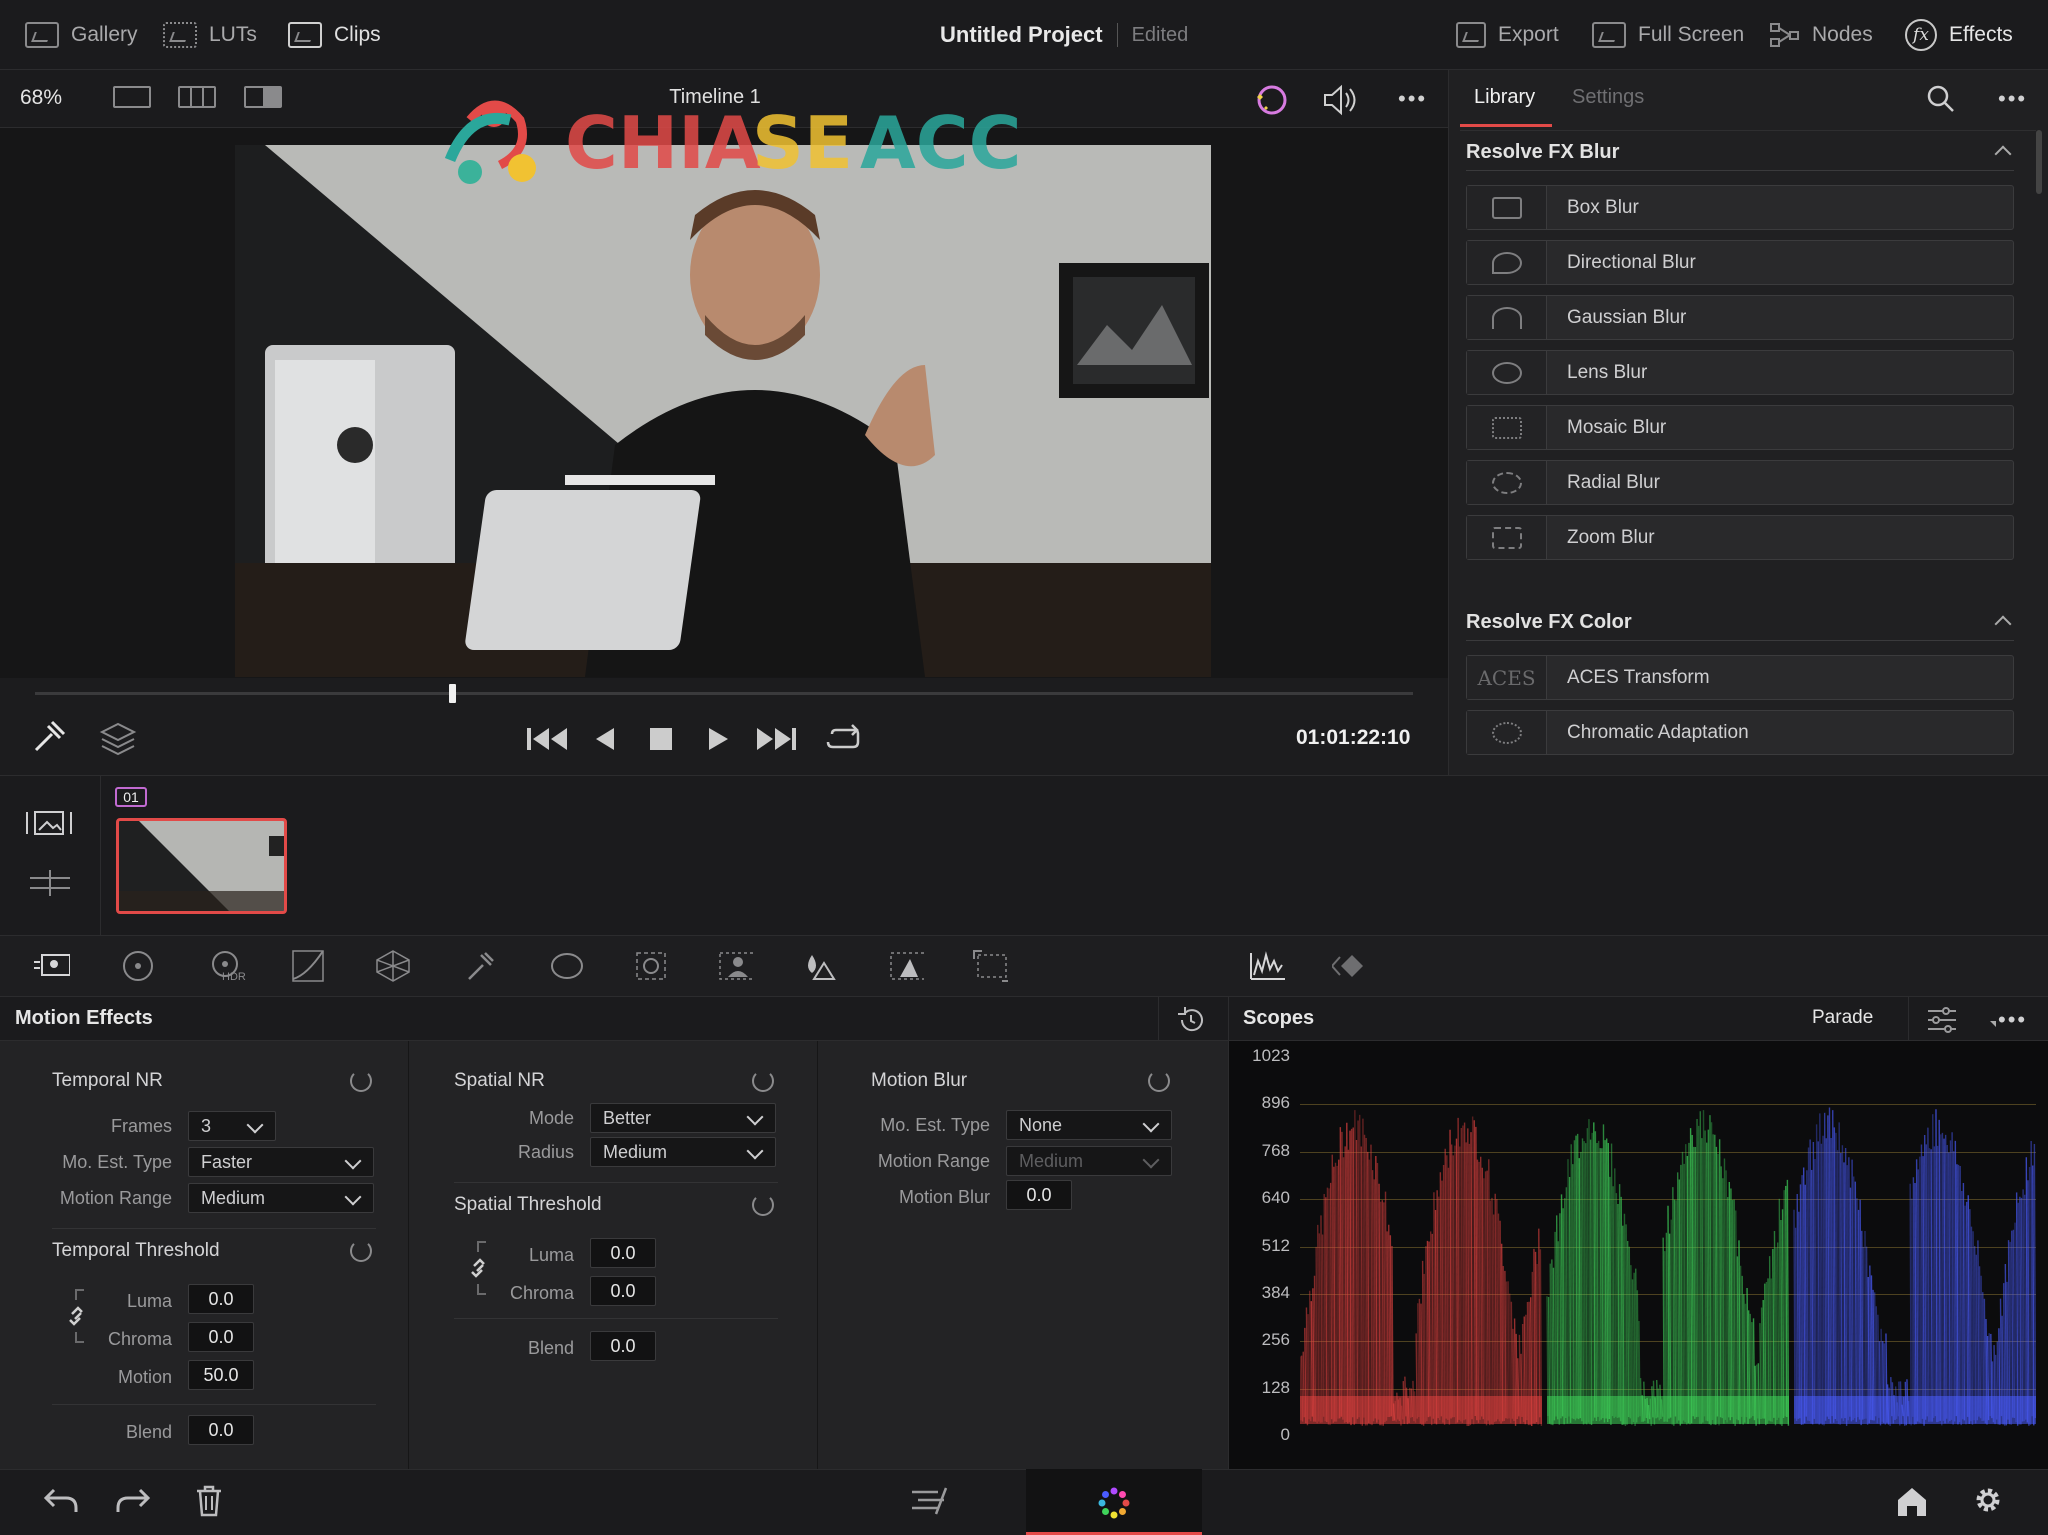 This screenshot has height=1535, width=2048. Describe the element at coordinates (118, 738) in the screenshot. I see `layers-icon` at that location.